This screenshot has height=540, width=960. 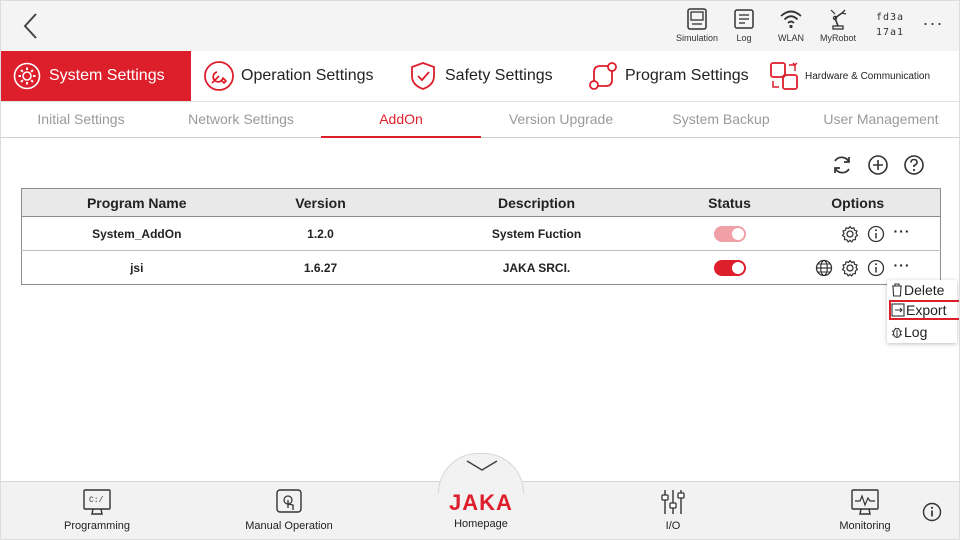 I want to click on system-settings-icon, so click(x=27, y=76).